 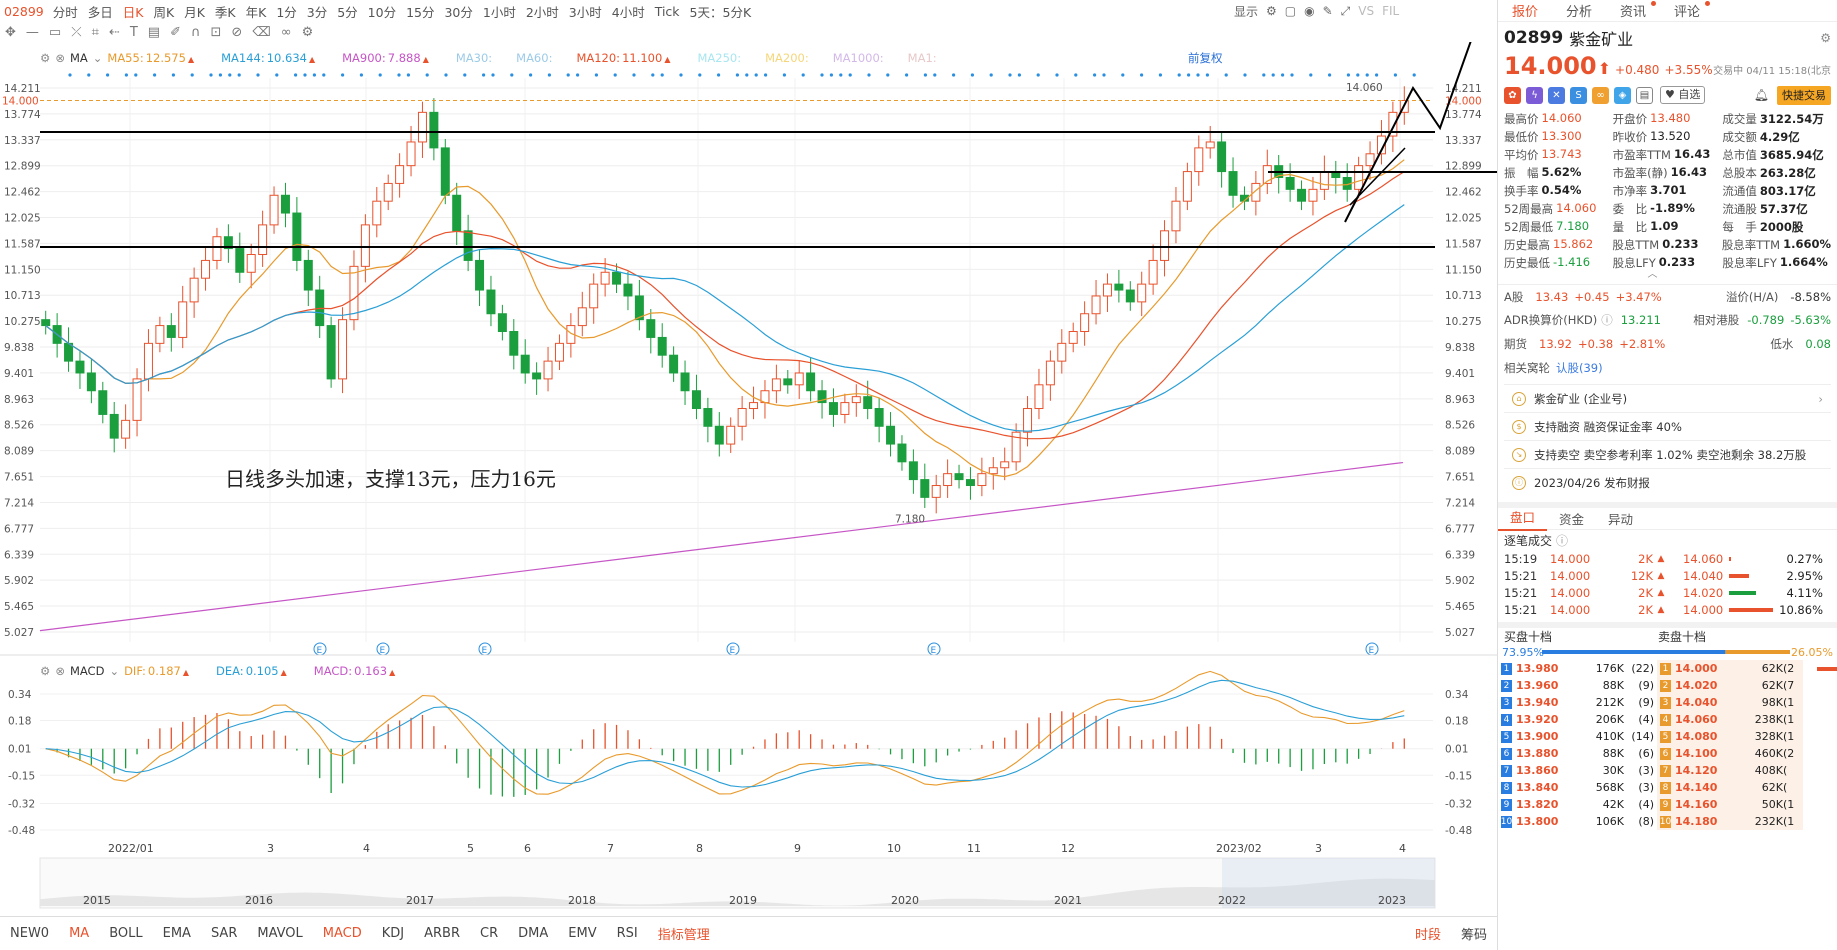 I want to click on arrow-tool-icon: ⇠, so click(x=114, y=32).